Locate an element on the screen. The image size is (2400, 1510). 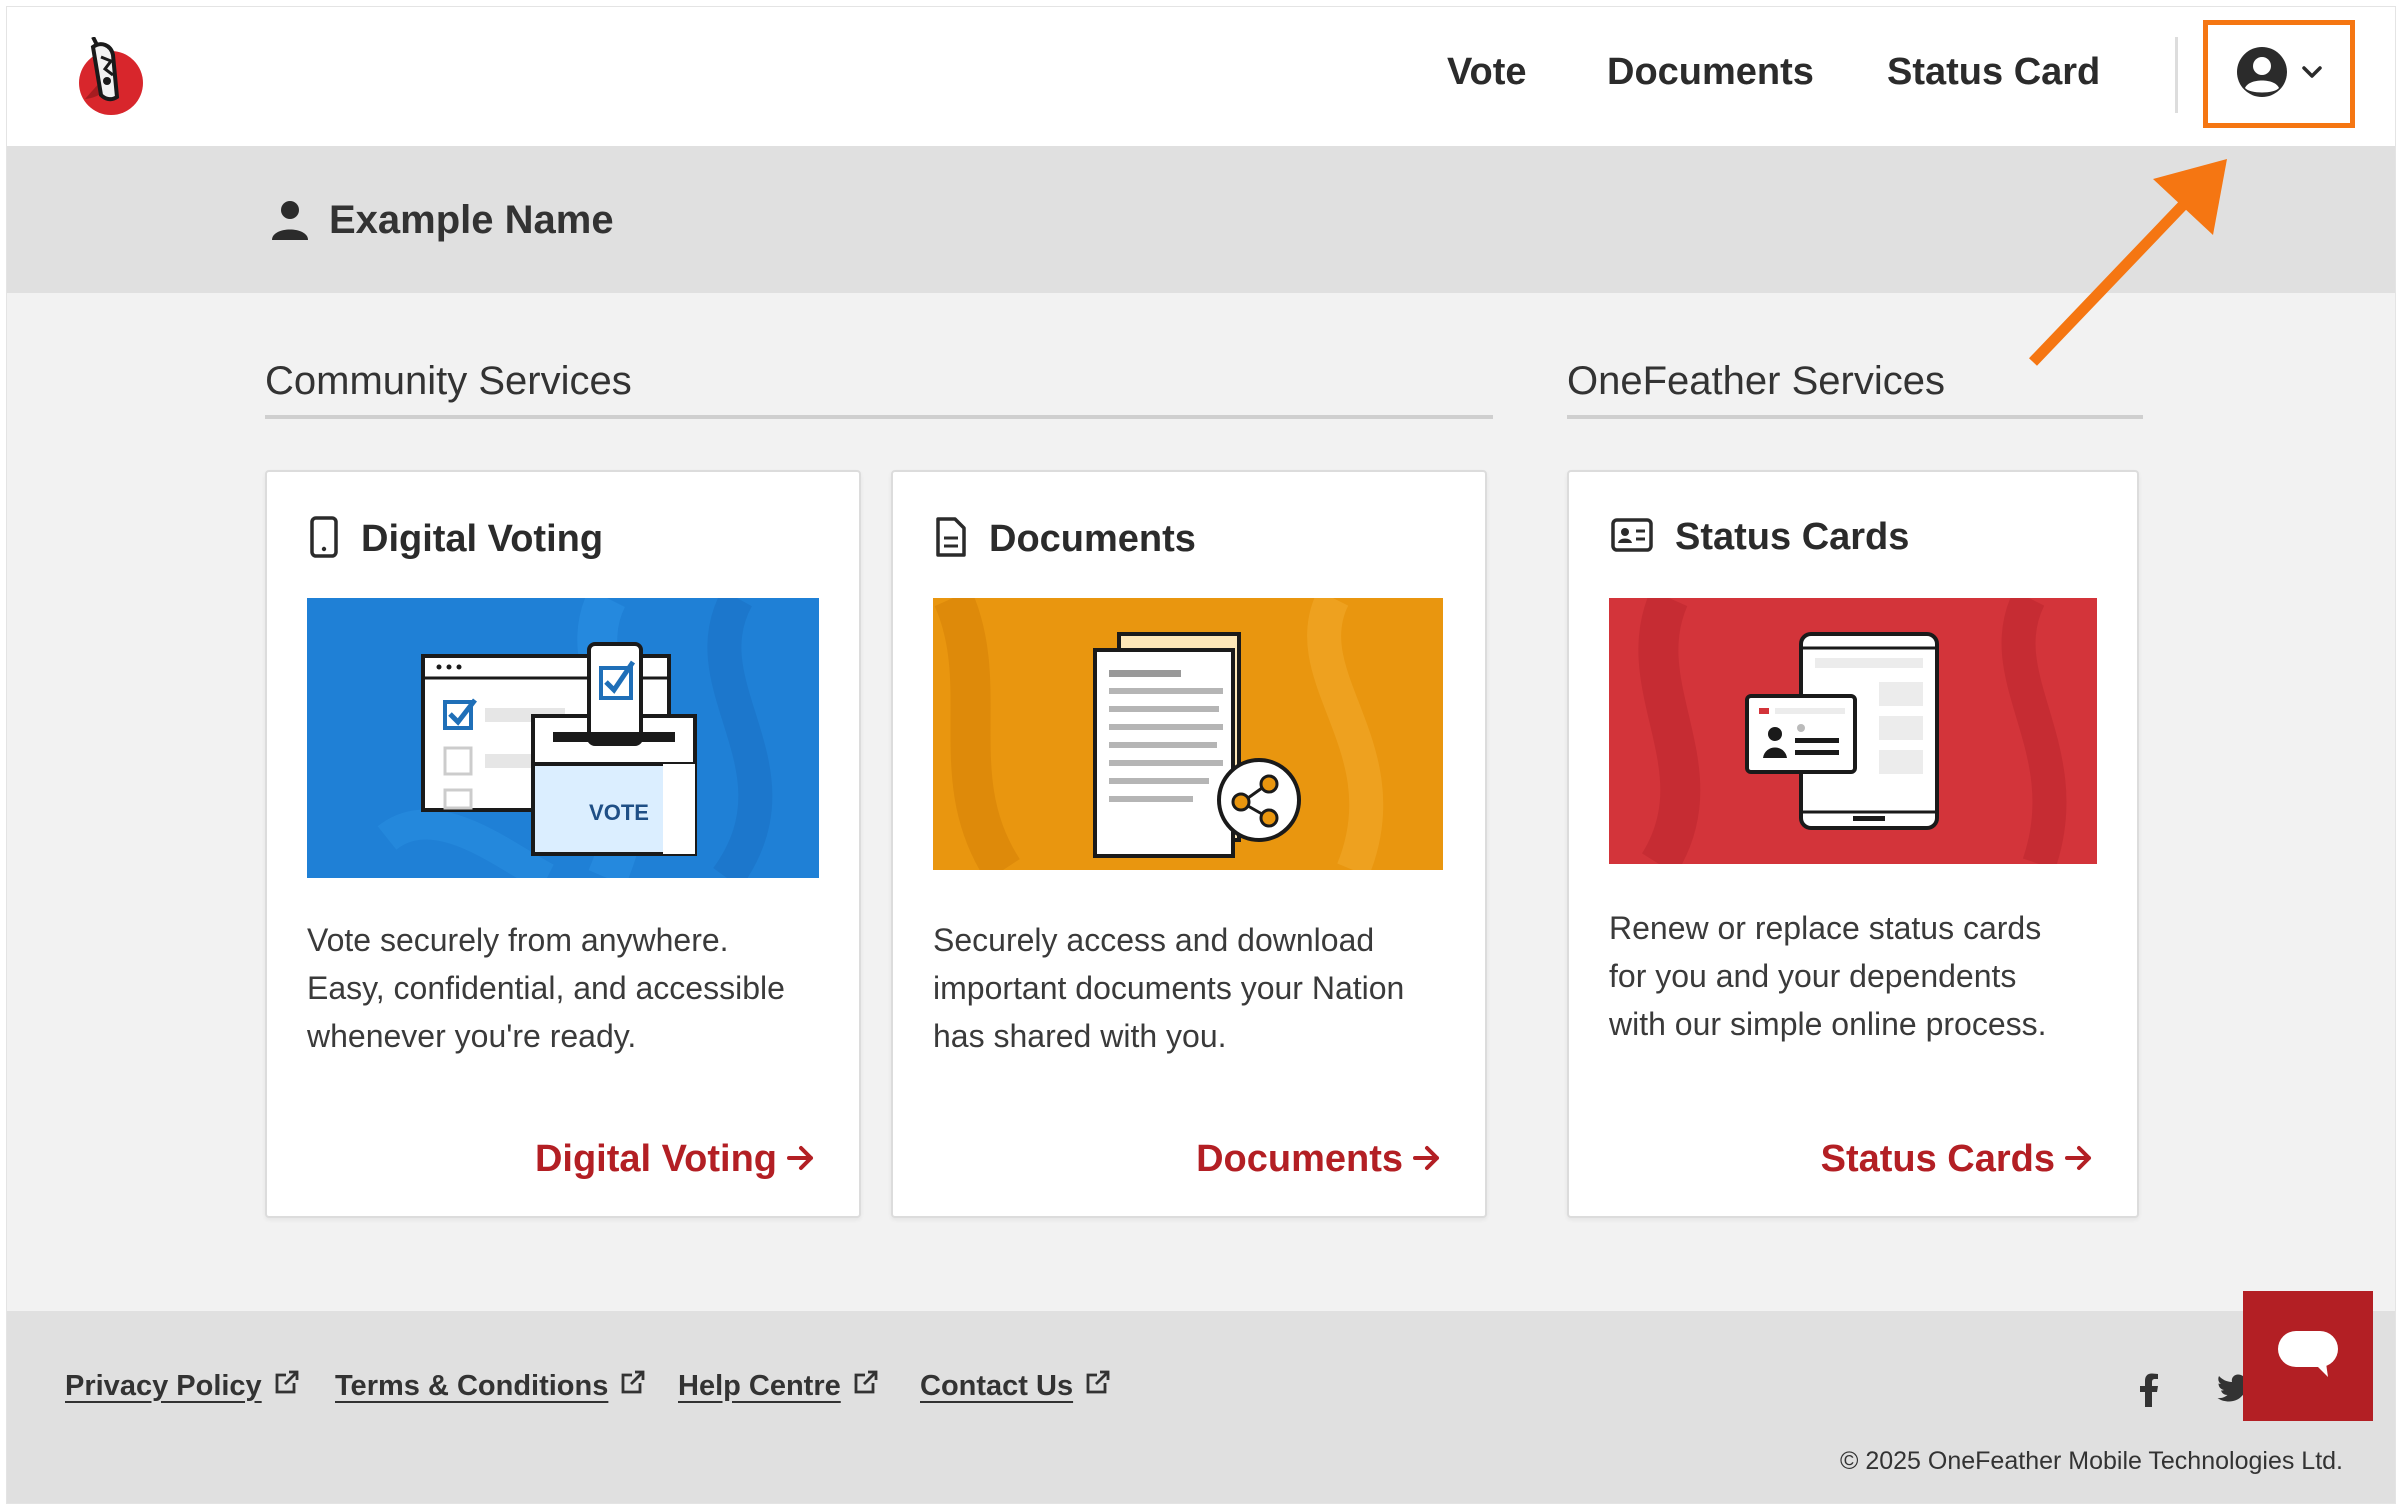
card-title: Digital Voting is located at coordinates (482, 539).